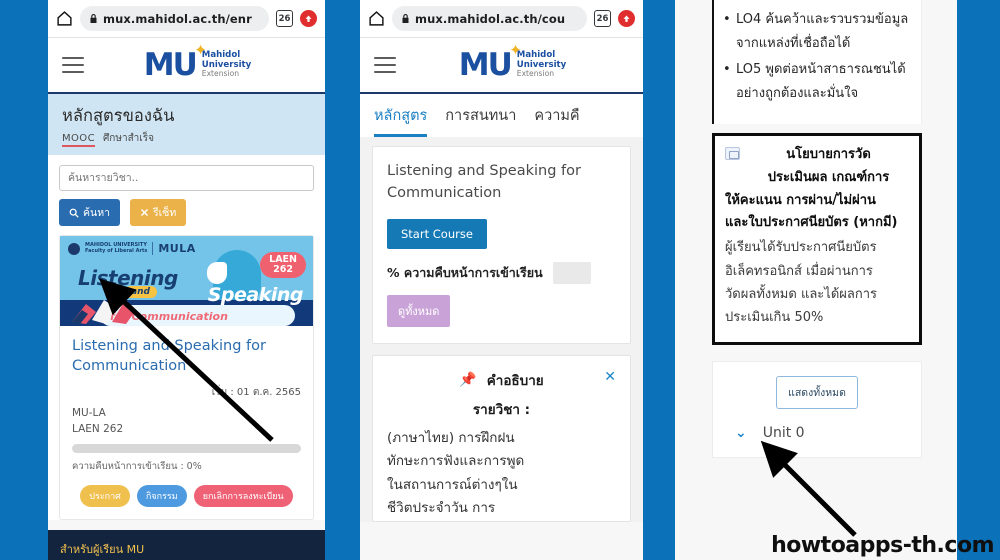 Image resolution: width=1000 pixels, height=560 pixels. What do you see at coordinates (556, 120) in the screenshot?
I see `tab-progress: ความคื` at bounding box center [556, 120].